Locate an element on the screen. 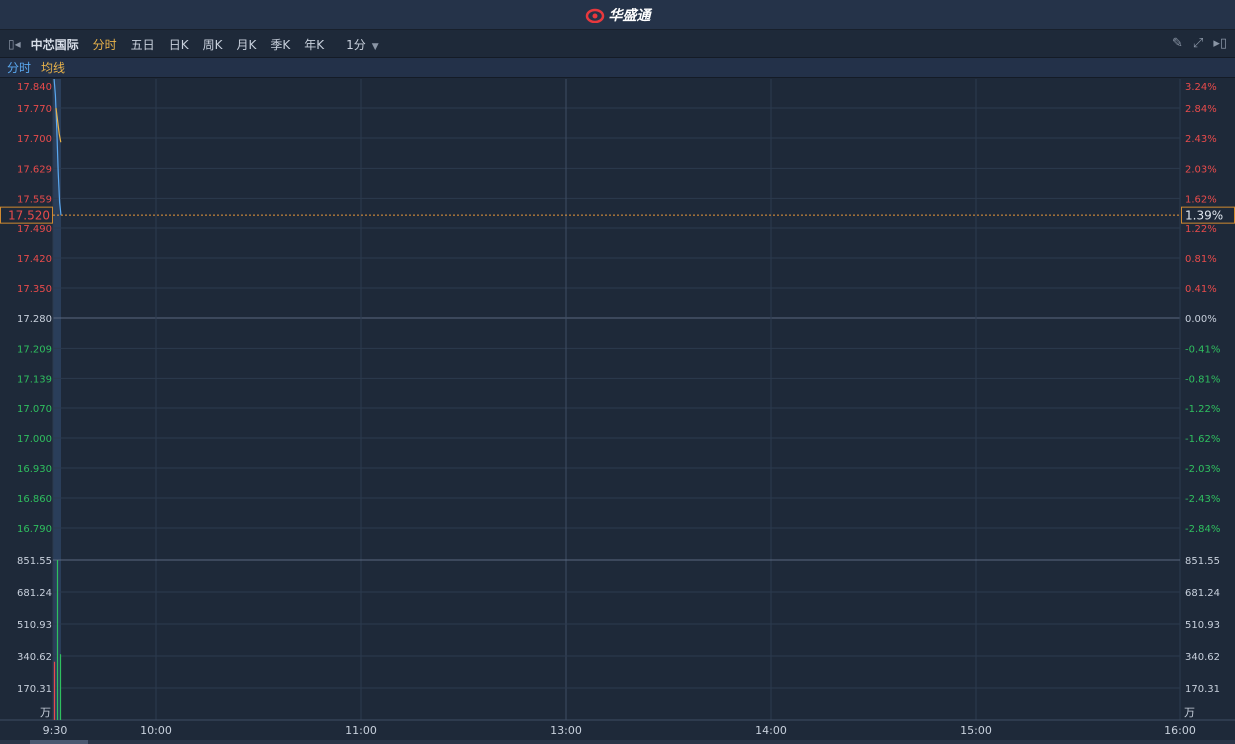 This screenshot has width=1235, height=744. time-tick-label: 15:00 is located at coordinates (976, 730).